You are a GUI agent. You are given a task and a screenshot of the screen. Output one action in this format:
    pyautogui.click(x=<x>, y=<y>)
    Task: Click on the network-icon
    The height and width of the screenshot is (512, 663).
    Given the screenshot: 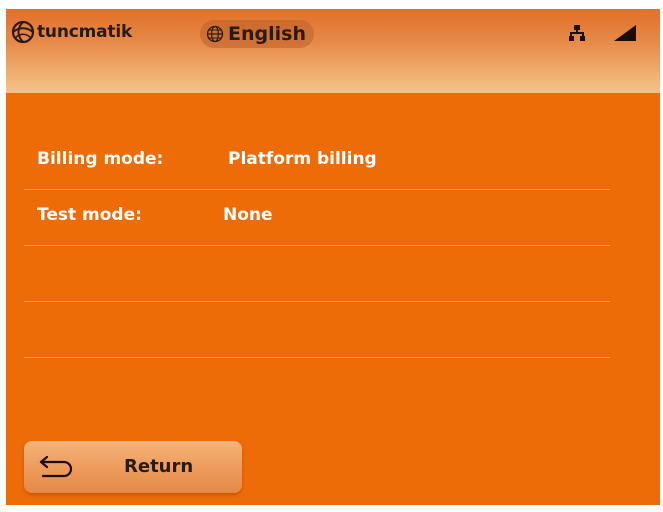 What is the action you would take?
    pyautogui.click(x=577, y=35)
    